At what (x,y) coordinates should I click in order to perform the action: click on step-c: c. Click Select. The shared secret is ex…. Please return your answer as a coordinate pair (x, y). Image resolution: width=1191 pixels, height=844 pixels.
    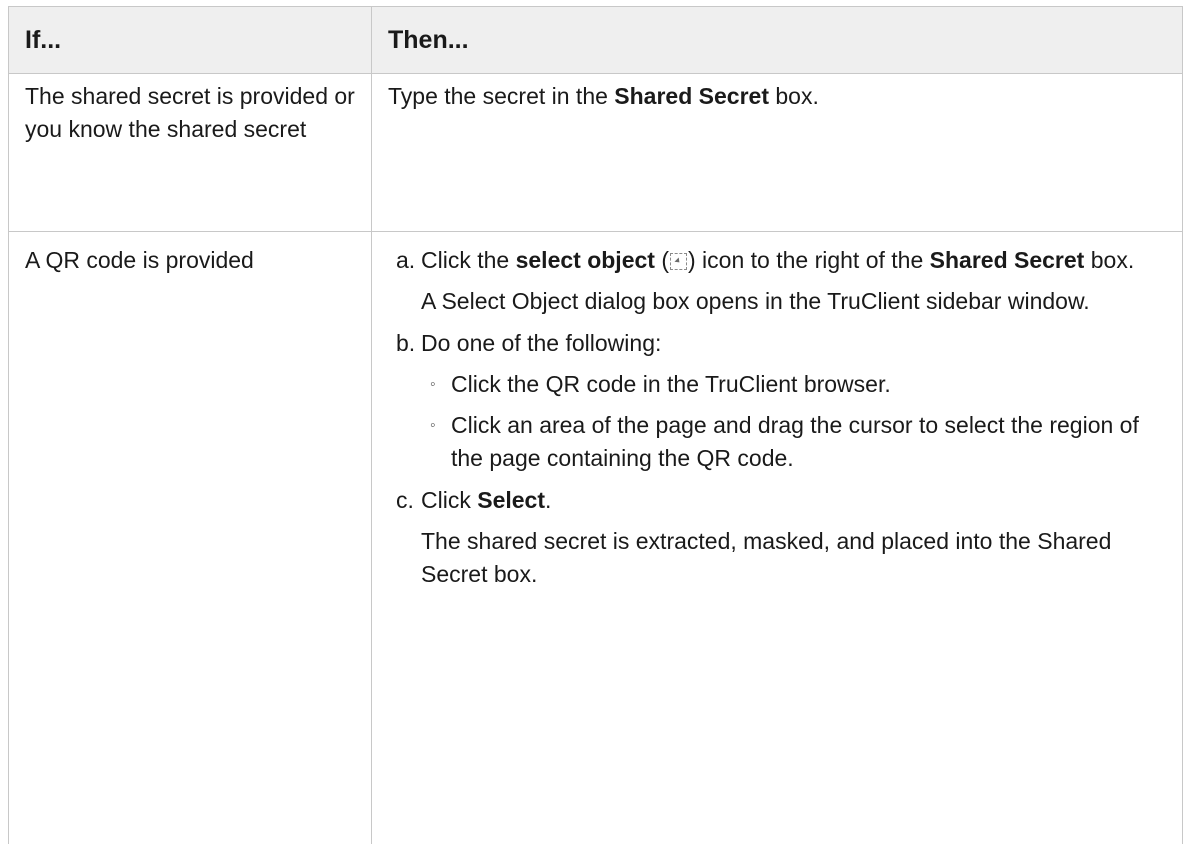
    Looking at the image, I should click on (777, 537).